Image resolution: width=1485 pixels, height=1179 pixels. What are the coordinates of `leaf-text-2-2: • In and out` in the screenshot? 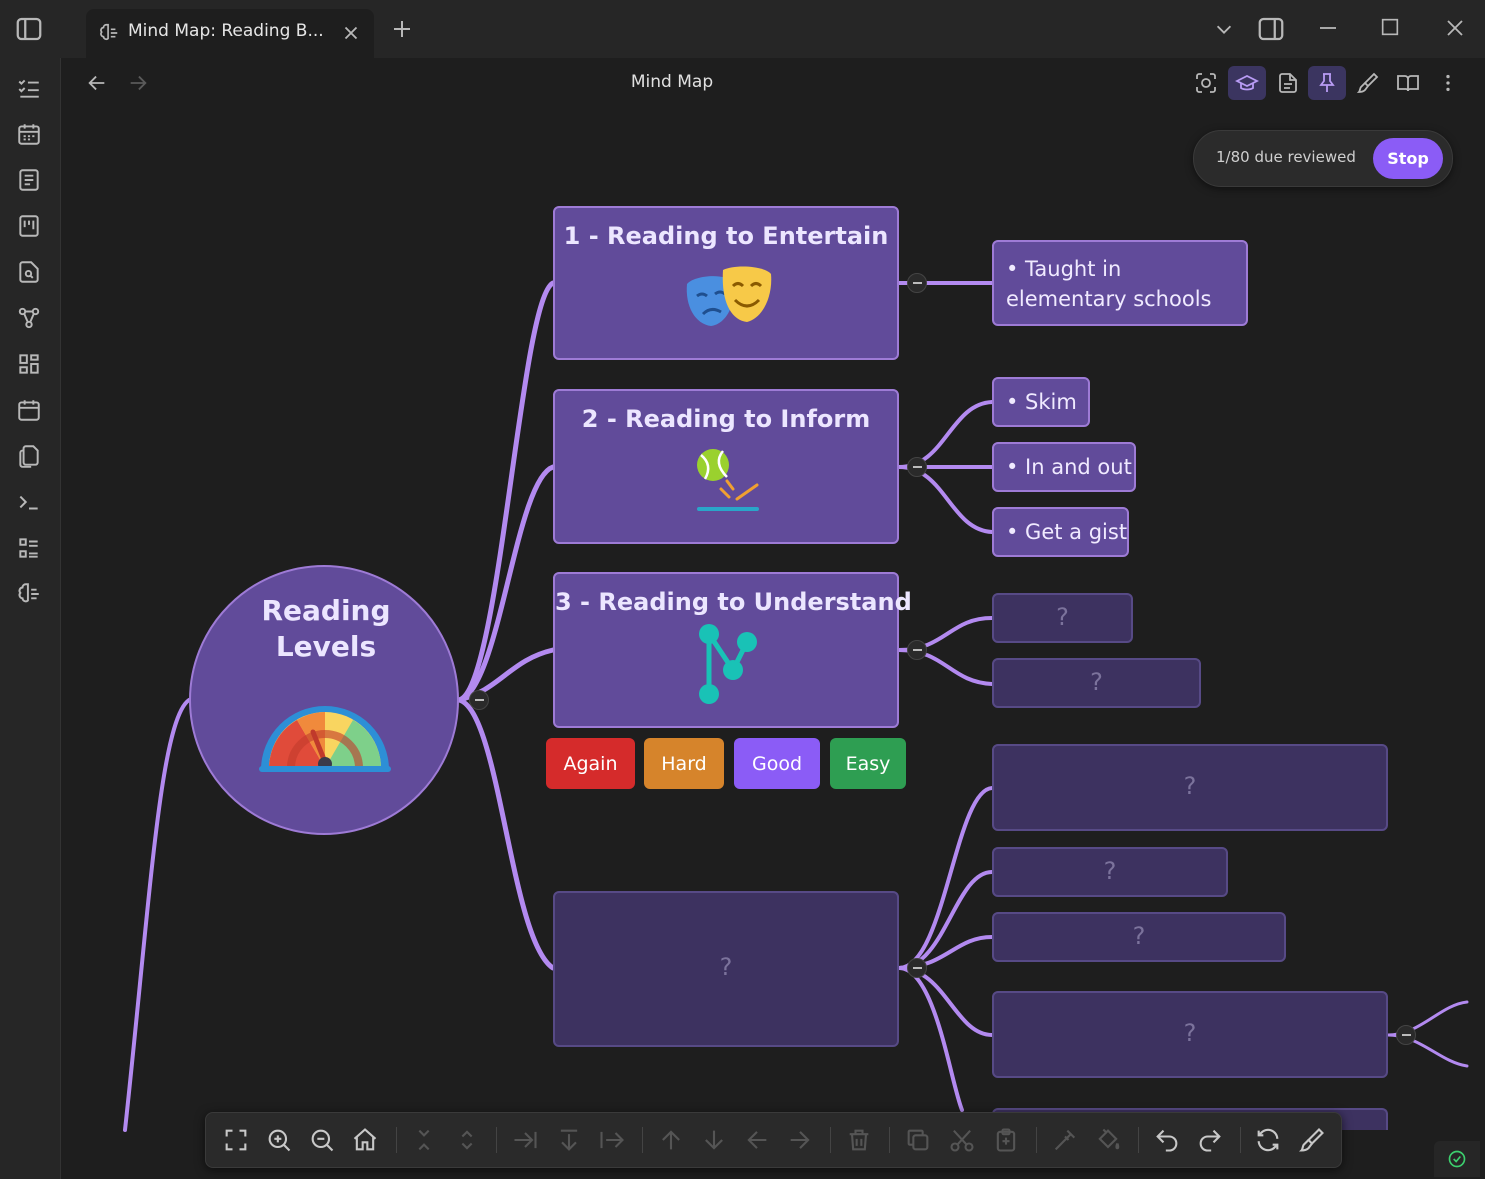 It's located at (1069, 467).